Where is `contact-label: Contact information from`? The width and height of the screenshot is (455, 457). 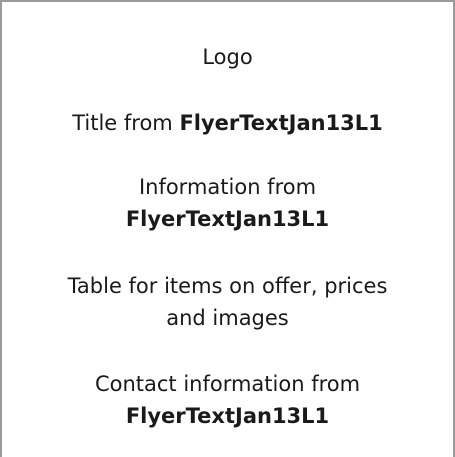
contact-label: Contact information from is located at coordinates (227, 384).